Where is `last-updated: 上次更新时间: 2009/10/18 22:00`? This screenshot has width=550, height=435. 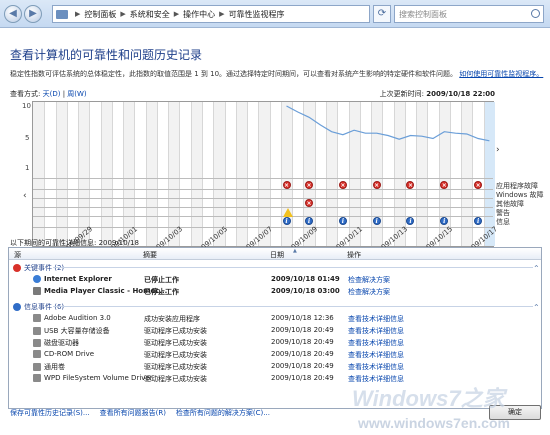
last-updated: 上次更新时间: 2009/10/18 22:00 is located at coordinates (437, 94).